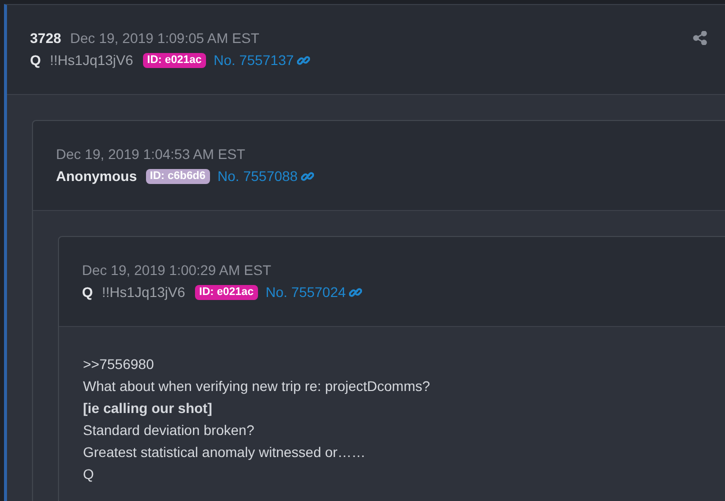 The image size is (725, 501). Describe the element at coordinates (96, 176) in the screenshot. I see `author-name: Anonymous` at that location.